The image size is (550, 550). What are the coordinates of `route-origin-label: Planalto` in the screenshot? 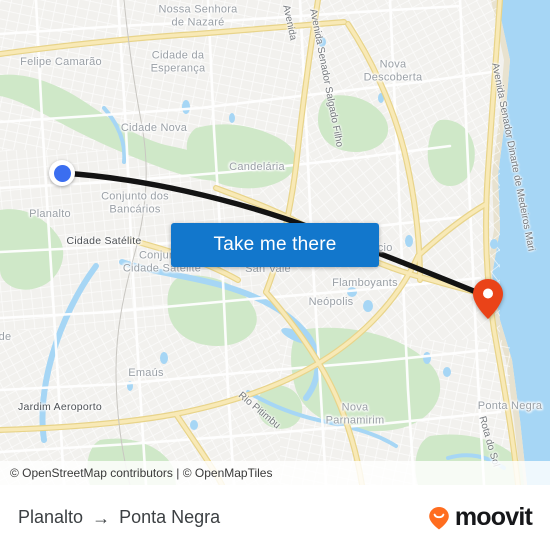 It's located at (51, 517).